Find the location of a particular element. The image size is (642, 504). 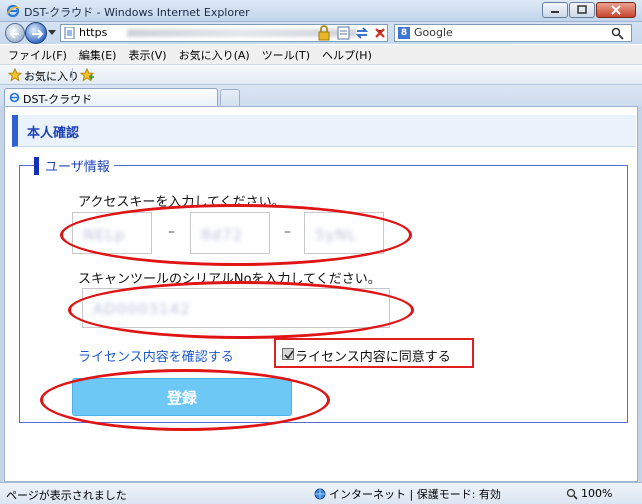

access-key-dash-2: – is located at coordinates (287, 232).